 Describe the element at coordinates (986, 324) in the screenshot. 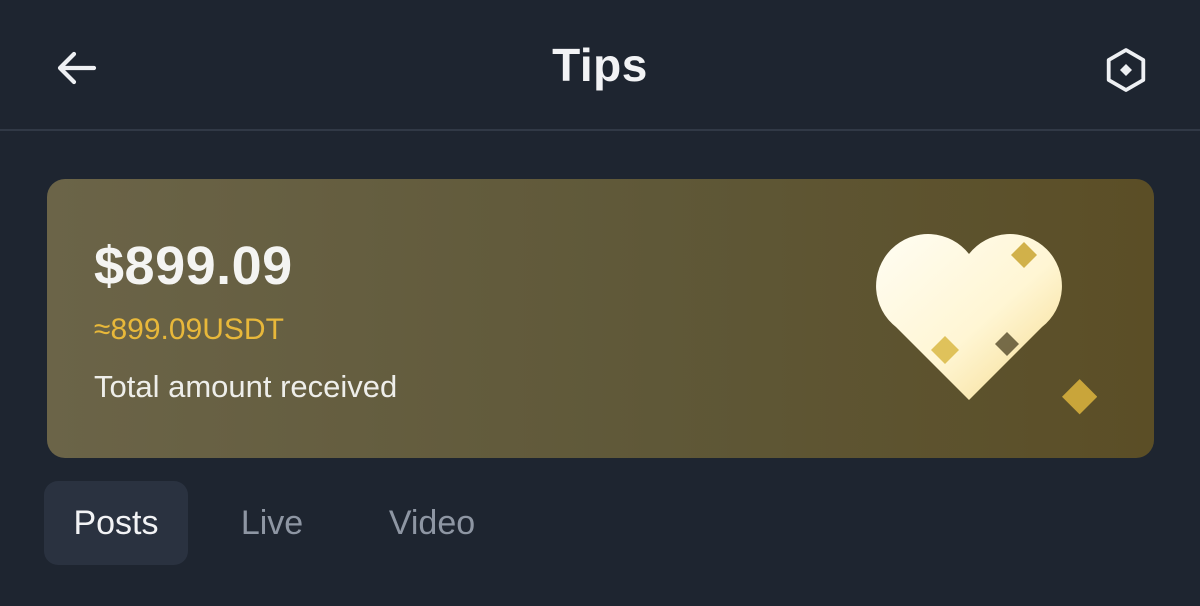

I see `heart-icon` at that location.